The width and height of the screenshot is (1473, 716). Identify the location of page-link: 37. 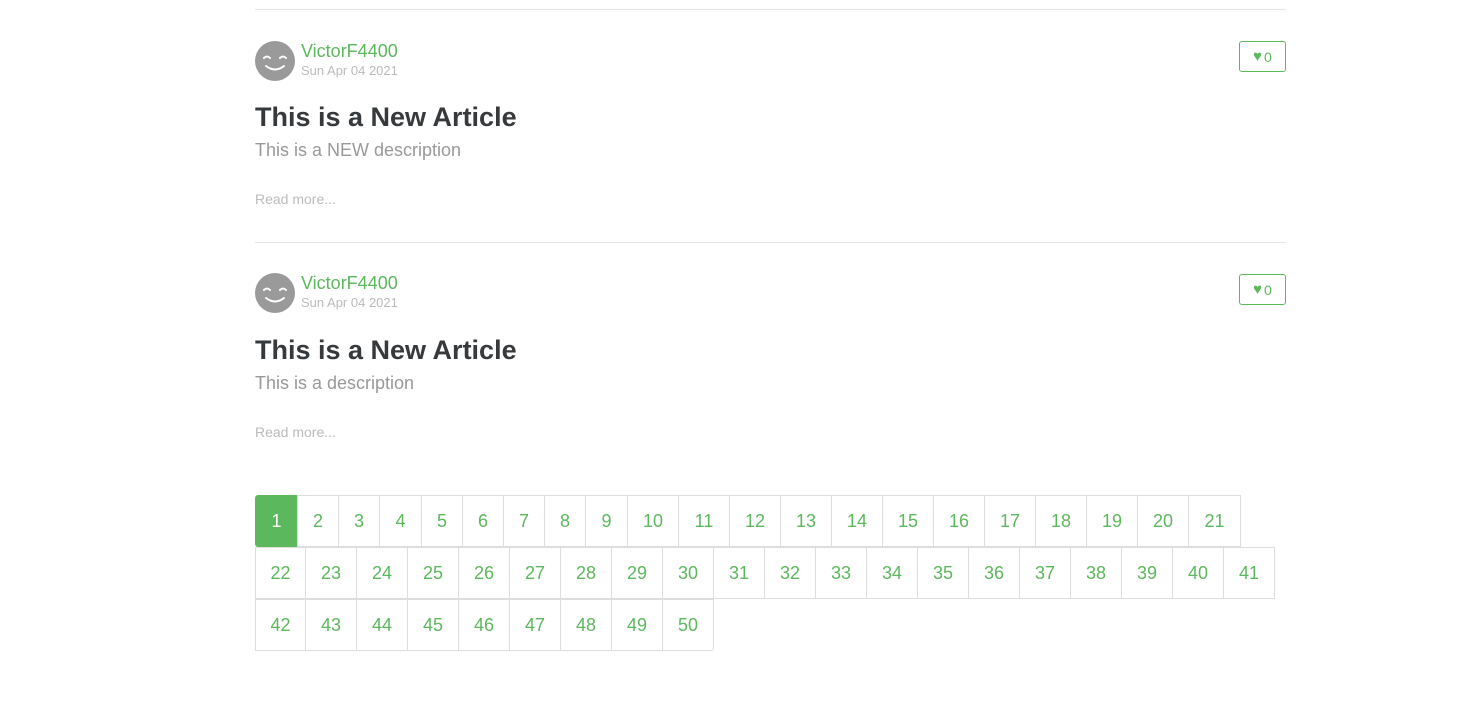
(1045, 573).